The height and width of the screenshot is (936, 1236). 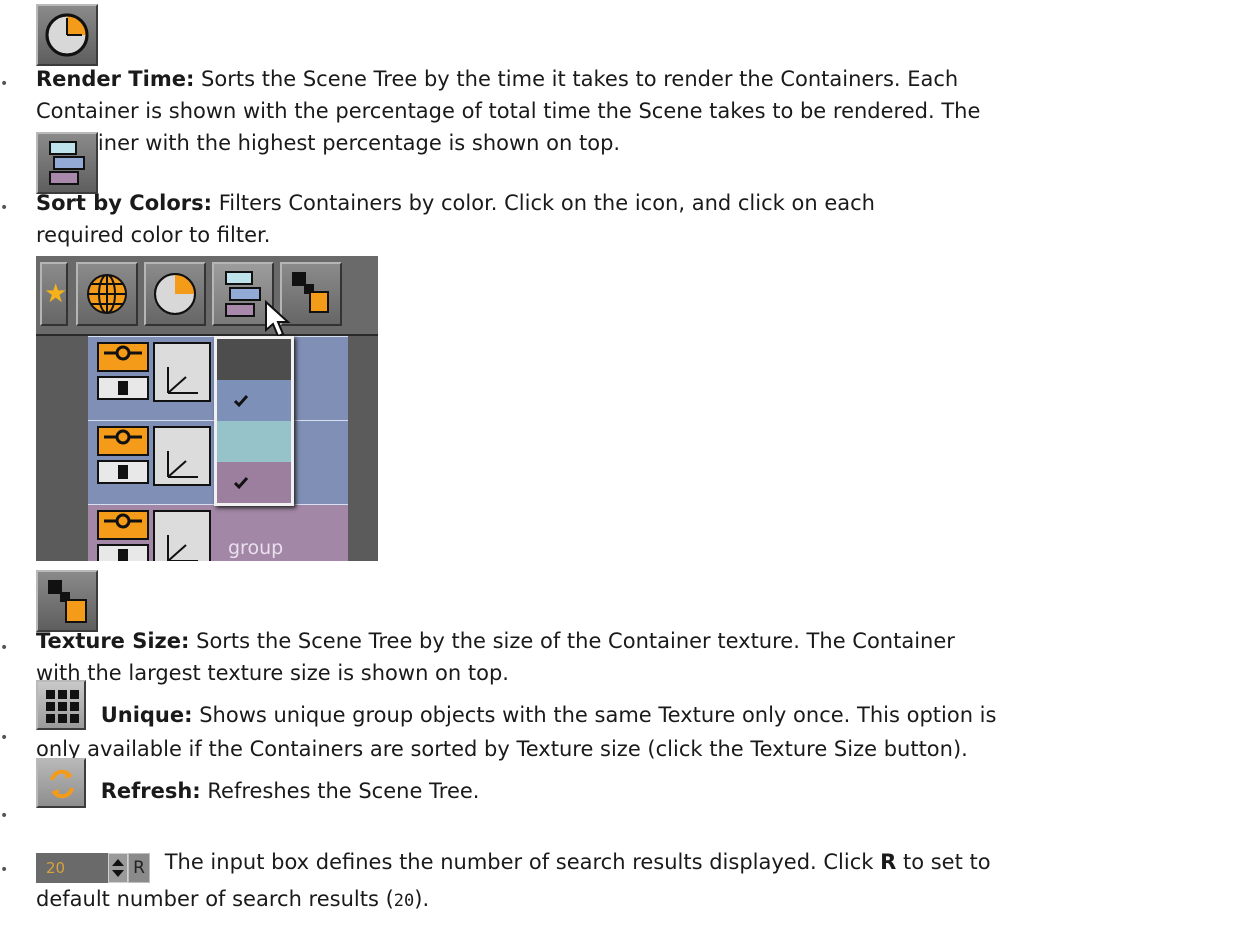 I want to click on group-label: group, so click(x=256, y=548).